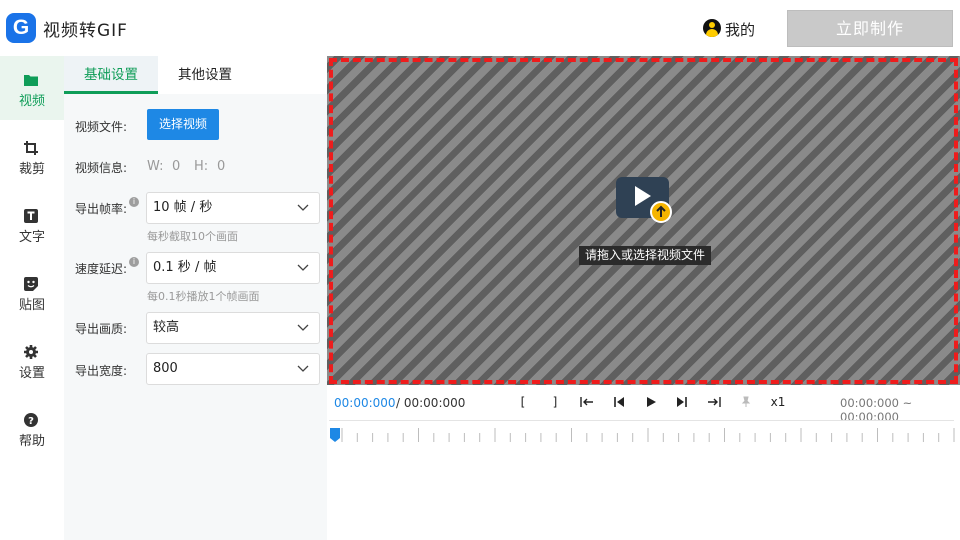  Describe the element at coordinates (233, 268) in the screenshot. I see `delay-select: 0.1 秒 / 帧` at that location.